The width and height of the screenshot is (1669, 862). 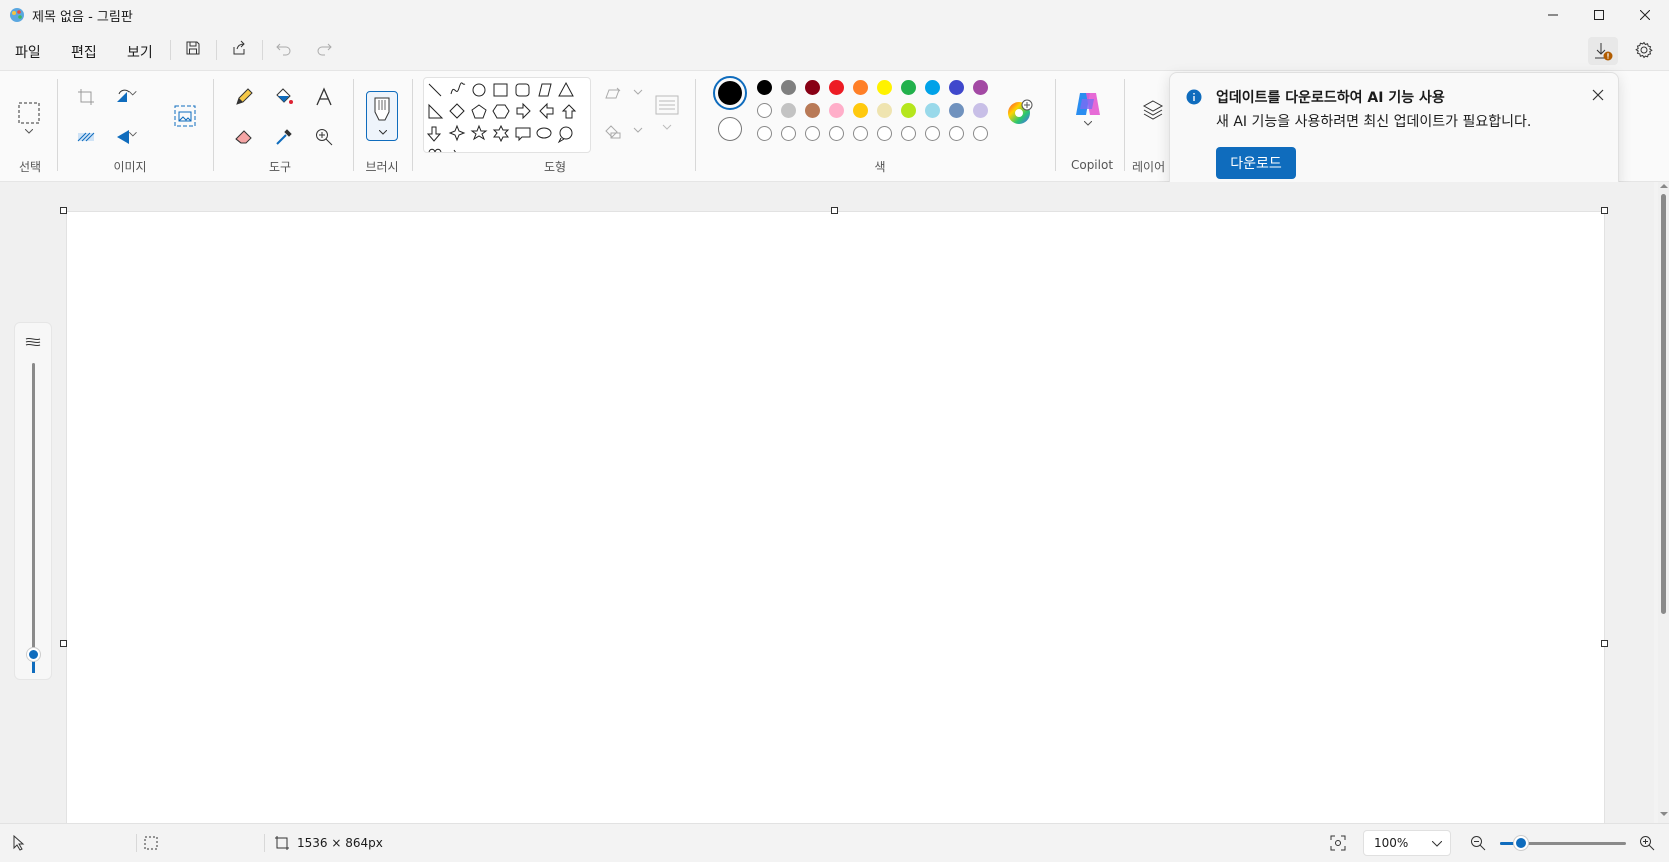 I want to click on shape-outline-icon, so click(x=624, y=93).